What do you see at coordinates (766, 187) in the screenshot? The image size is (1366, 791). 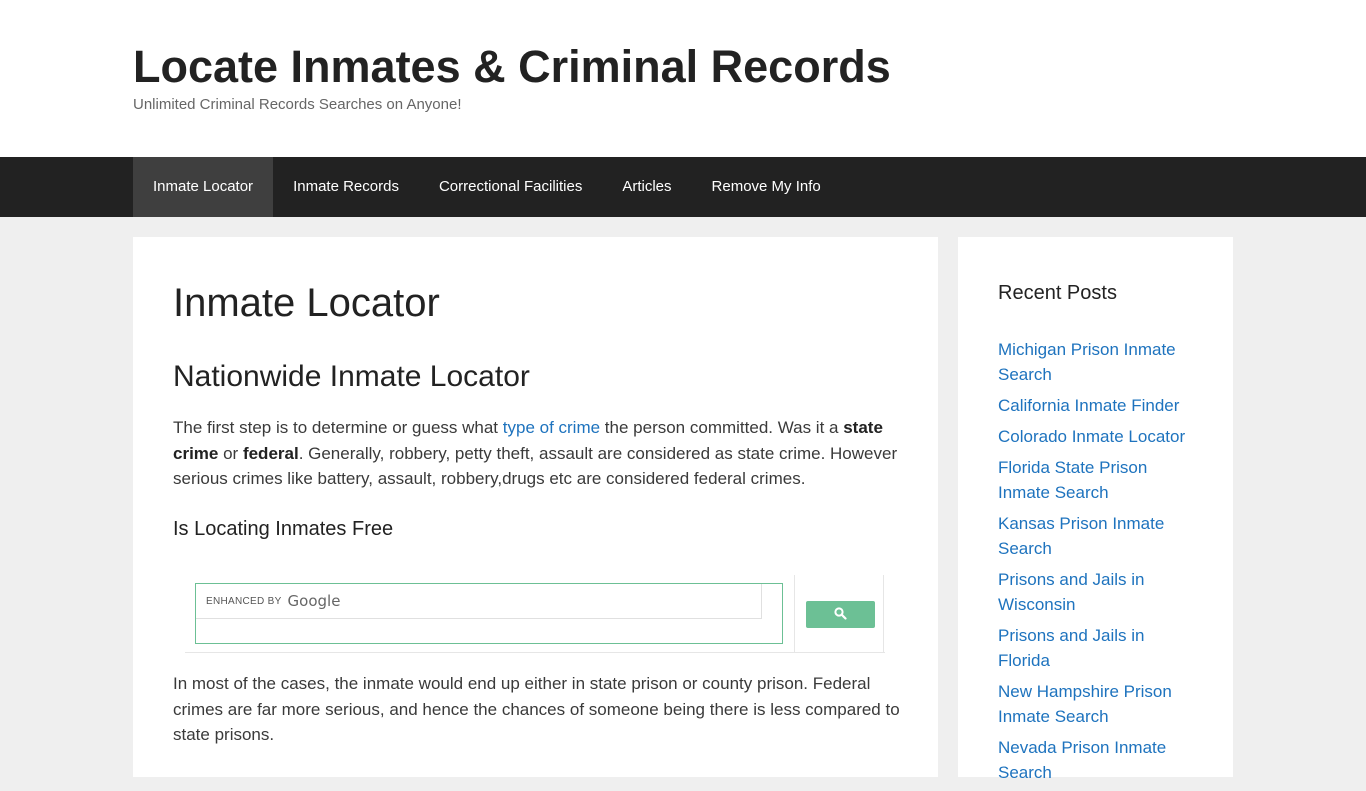 I see `nav-item-remove-my-info: Remove My Info` at bounding box center [766, 187].